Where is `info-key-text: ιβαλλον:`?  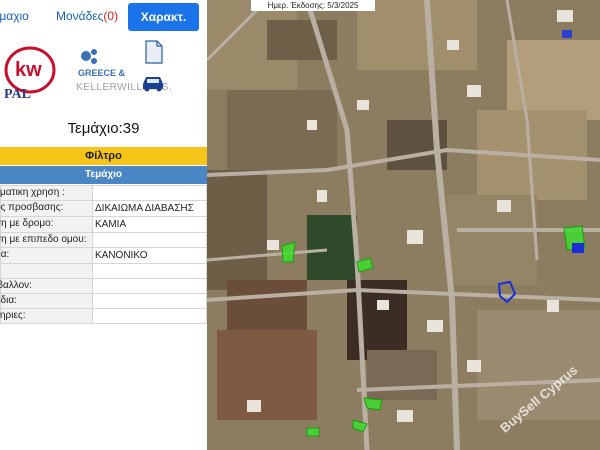 info-key-text: ιβαλλον: is located at coordinates (16, 285).